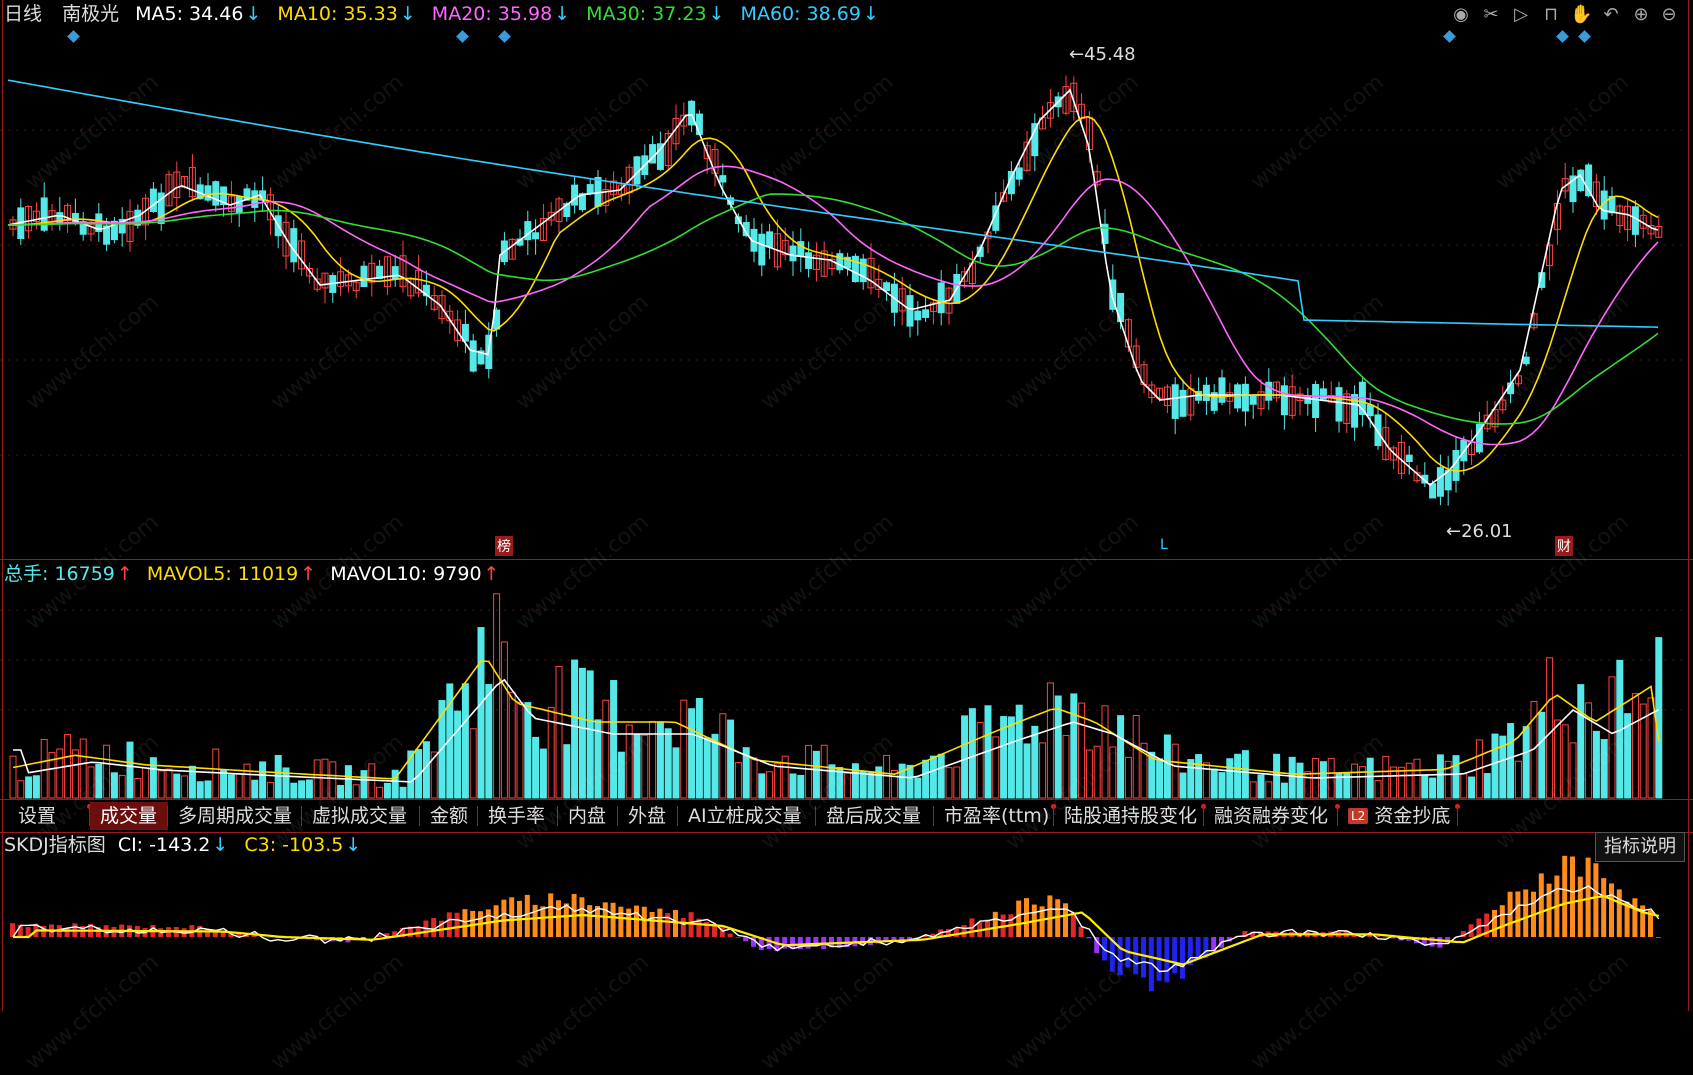 The width and height of the screenshot is (1693, 1075). What do you see at coordinates (1640, 847) in the screenshot?
I see `indicator-explain-button: 指标说明` at bounding box center [1640, 847].